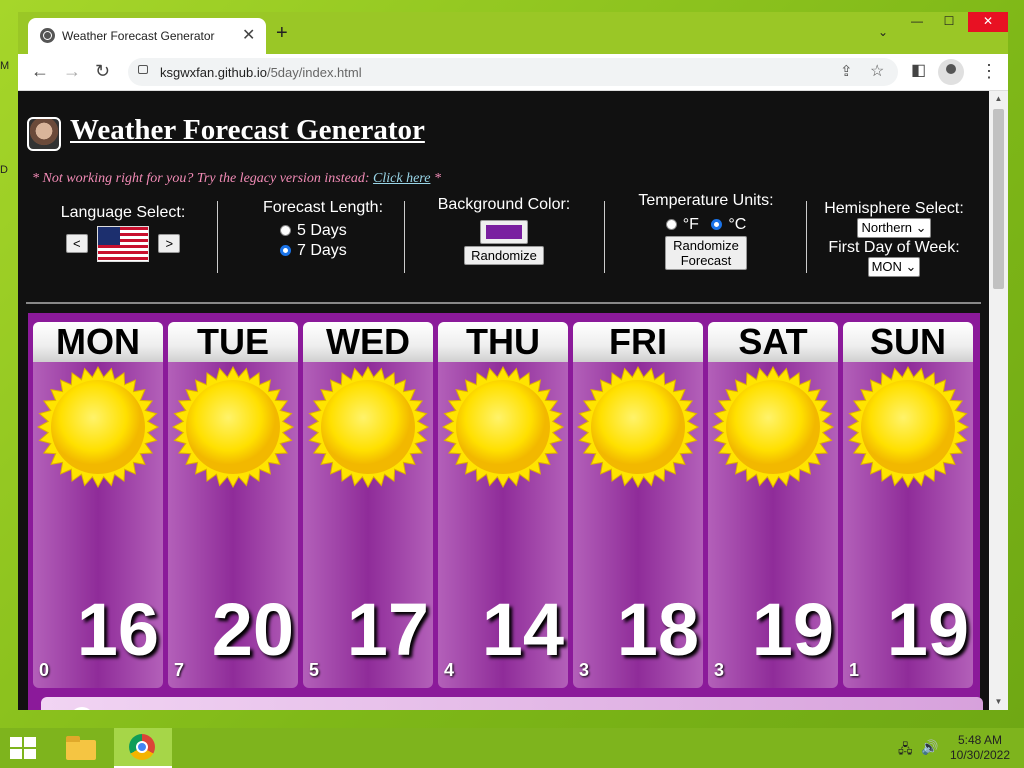 Image resolution: width=1024 pixels, height=768 pixels. I want to click on reload-icon: ↻, so click(102, 71).